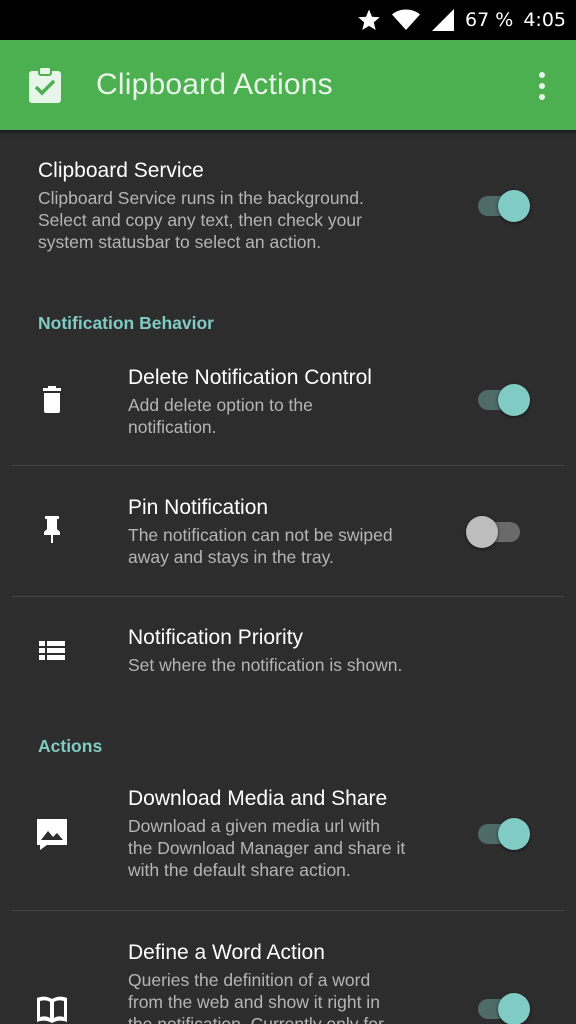  What do you see at coordinates (258, 798) in the screenshot?
I see `pref-title: Download Media and Share` at bounding box center [258, 798].